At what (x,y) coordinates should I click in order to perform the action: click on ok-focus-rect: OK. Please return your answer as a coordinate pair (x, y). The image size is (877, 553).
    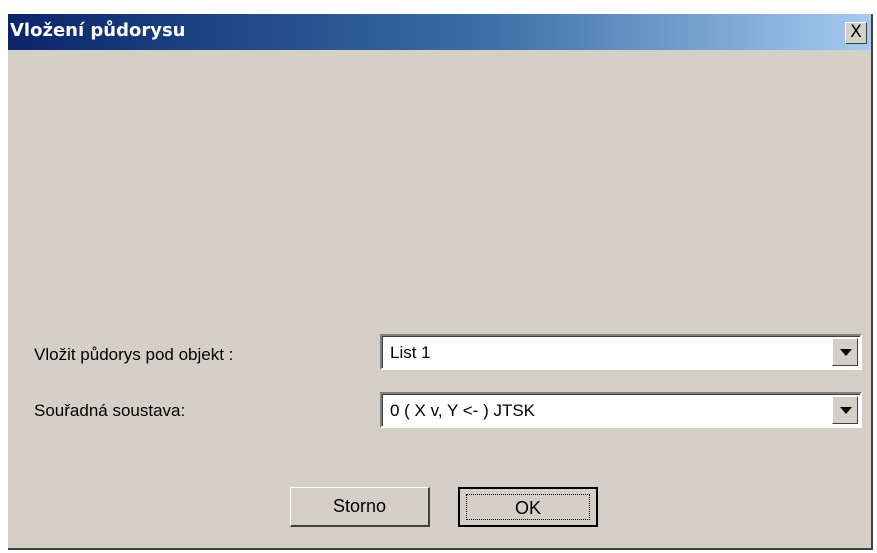
    Looking at the image, I should click on (528, 507).